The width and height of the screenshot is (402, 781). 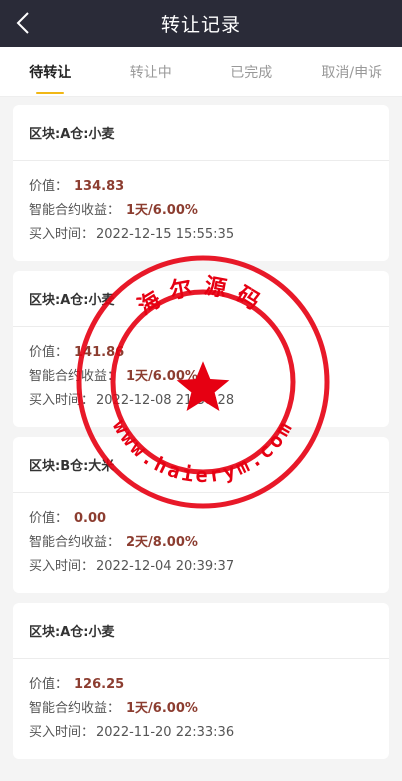 What do you see at coordinates (25, 23) in the screenshot?
I see `chevron-left-icon` at bounding box center [25, 23].